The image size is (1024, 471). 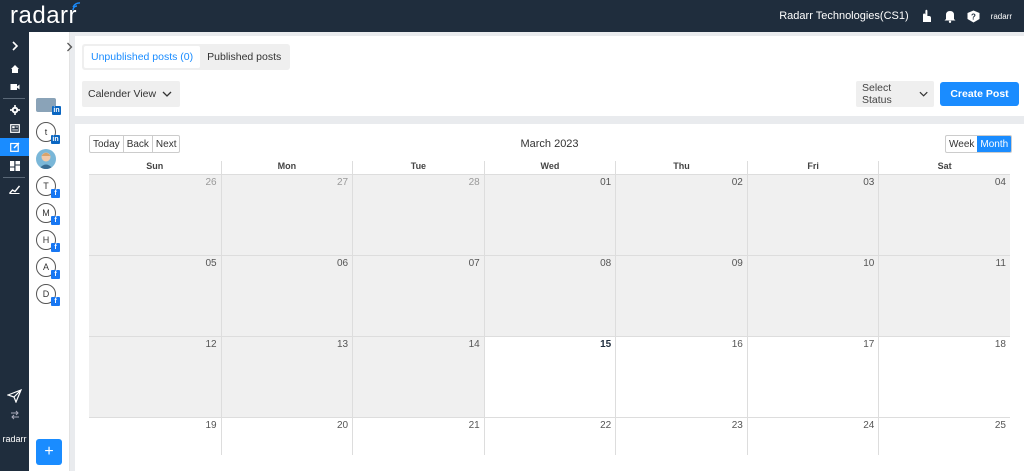 I want to click on signal-icon, so click(x=76, y=6).